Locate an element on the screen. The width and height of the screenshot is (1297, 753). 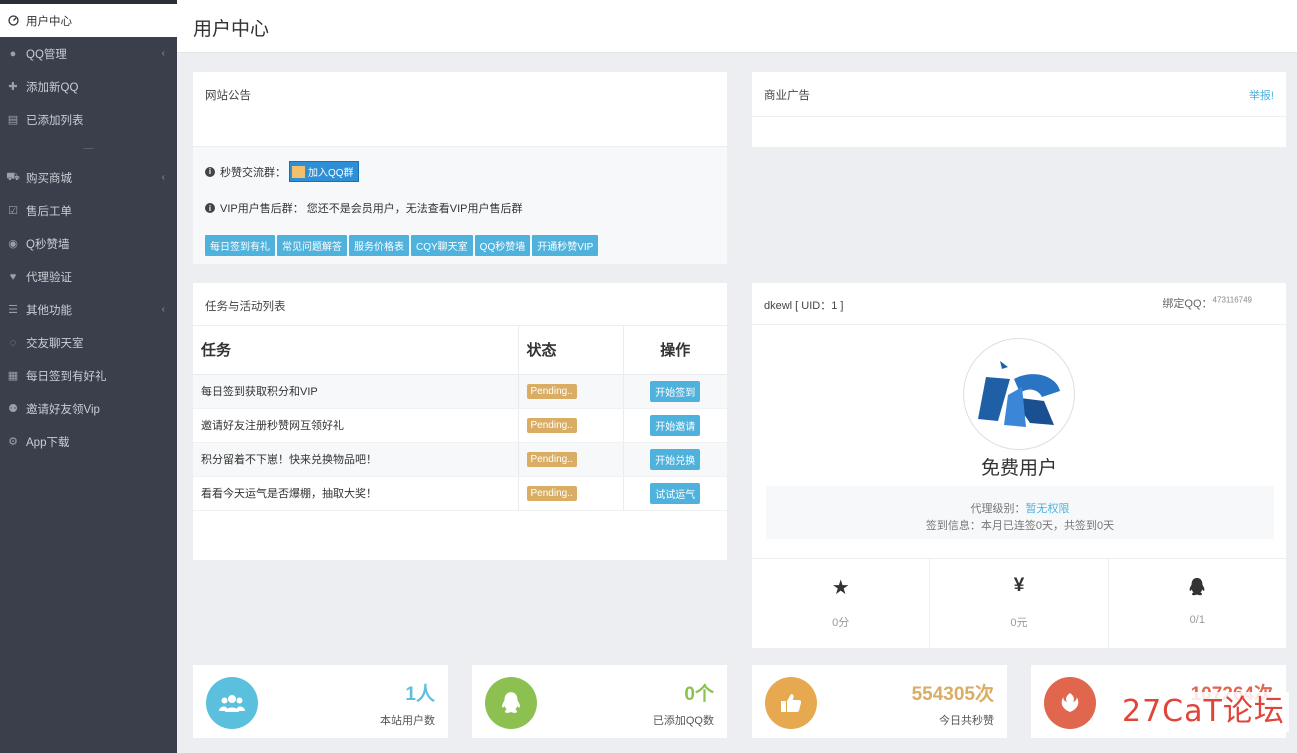
stat-box-qq: 0个 已添加QQ数 is located at coordinates (599, 701).